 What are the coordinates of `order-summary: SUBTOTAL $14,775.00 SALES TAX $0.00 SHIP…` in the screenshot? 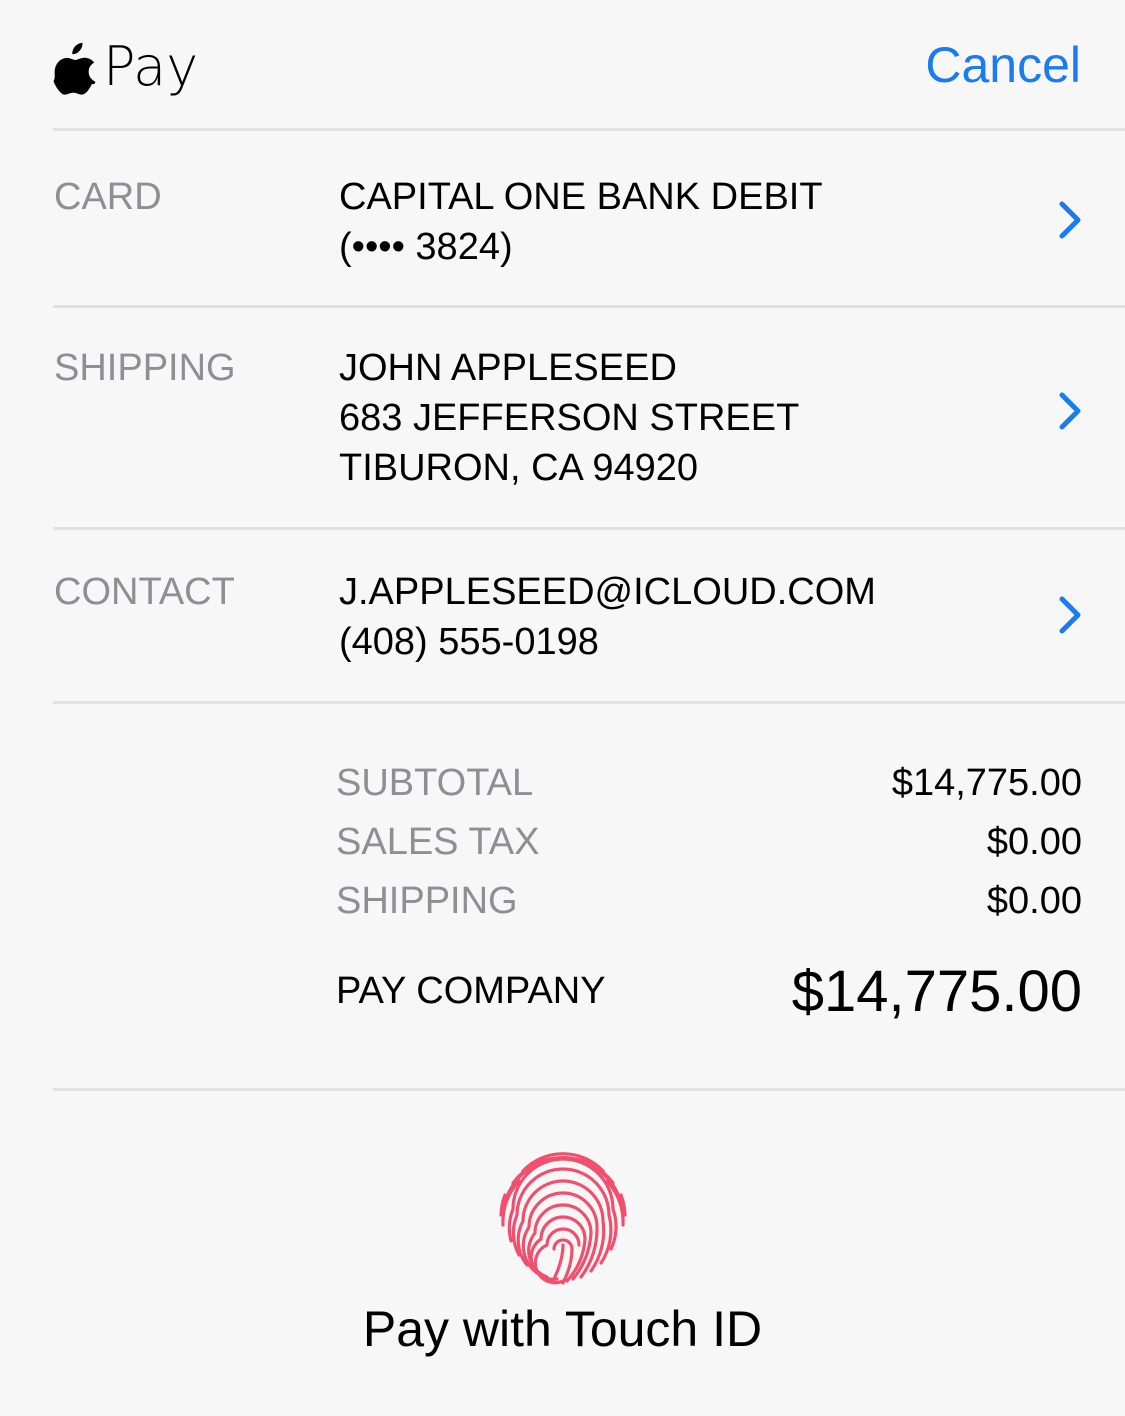 It's located at (709, 892).